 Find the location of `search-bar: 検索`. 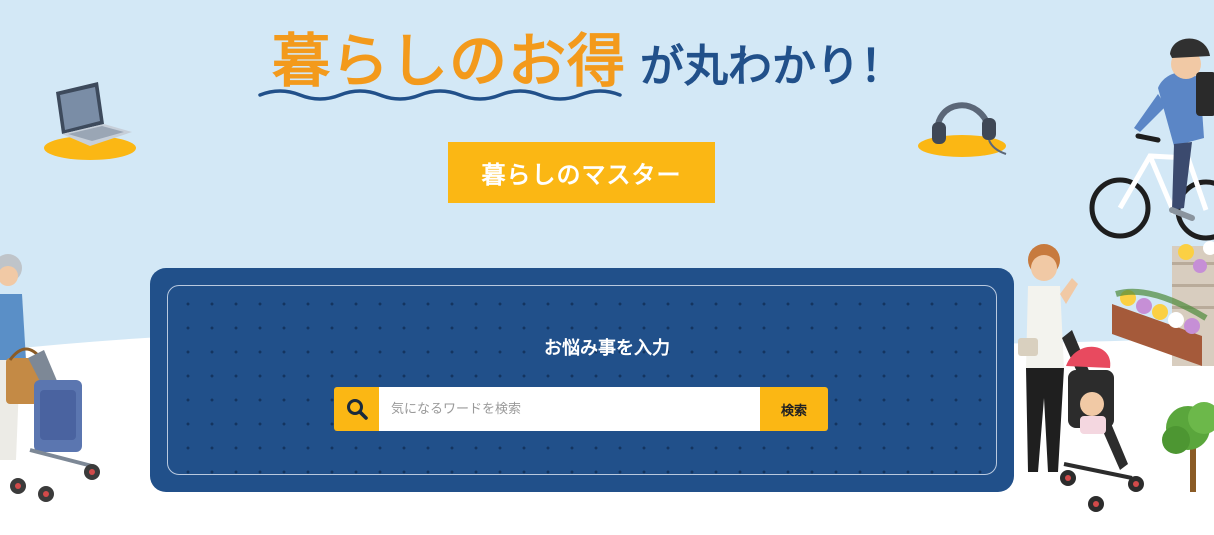

search-bar: 検索 is located at coordinates (581, 409).